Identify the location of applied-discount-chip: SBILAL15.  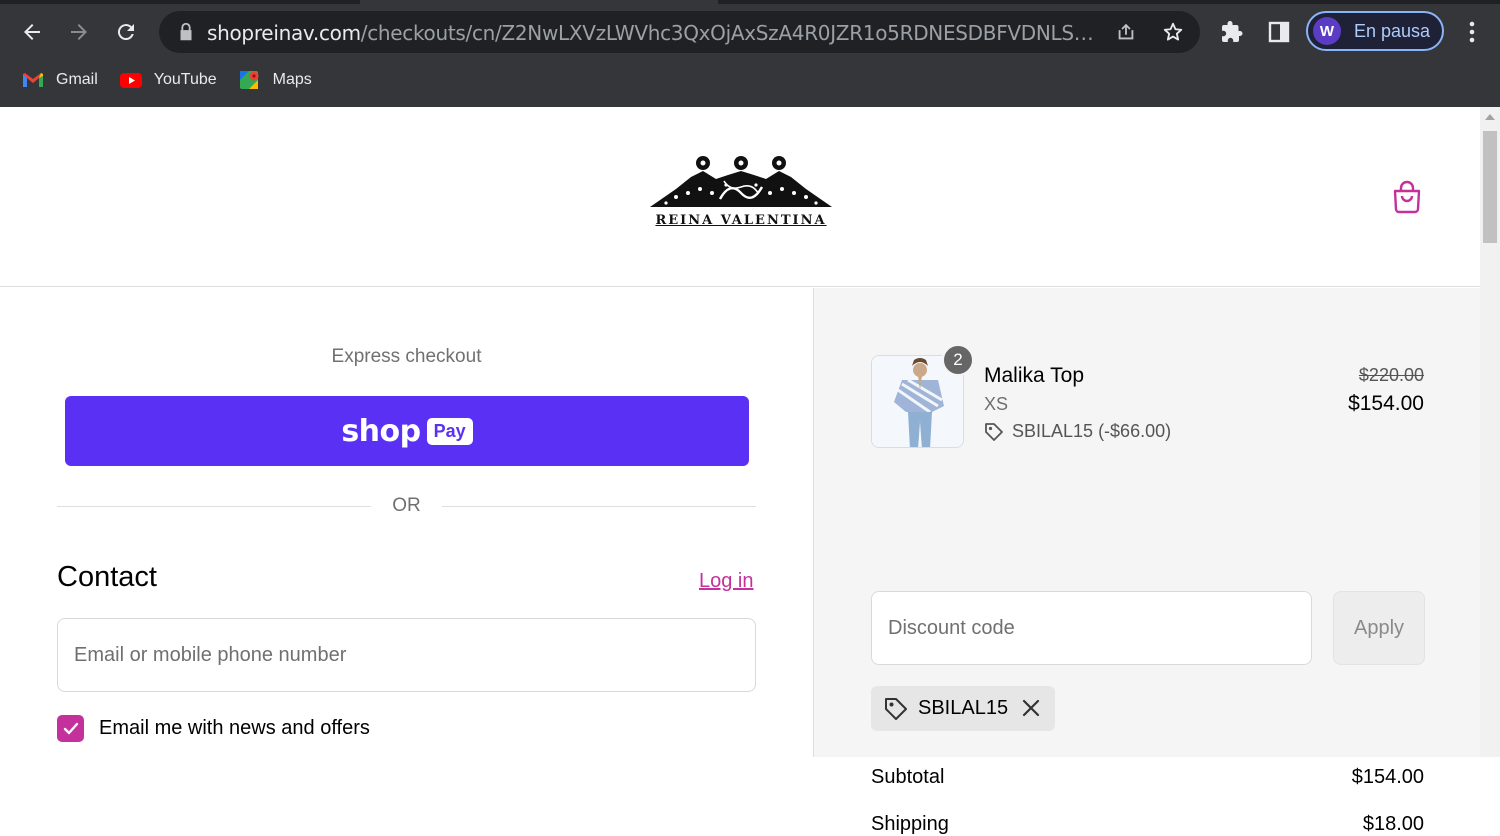
(963, 708).